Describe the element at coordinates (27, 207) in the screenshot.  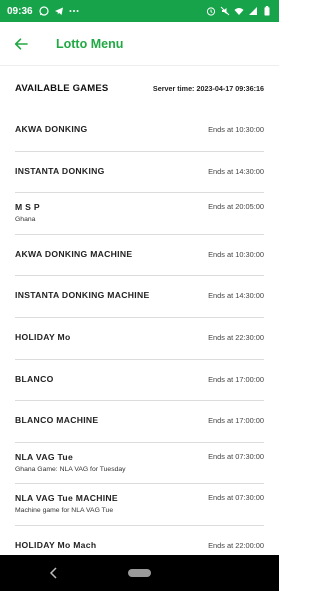
I see `game-name: M S P` at that location.